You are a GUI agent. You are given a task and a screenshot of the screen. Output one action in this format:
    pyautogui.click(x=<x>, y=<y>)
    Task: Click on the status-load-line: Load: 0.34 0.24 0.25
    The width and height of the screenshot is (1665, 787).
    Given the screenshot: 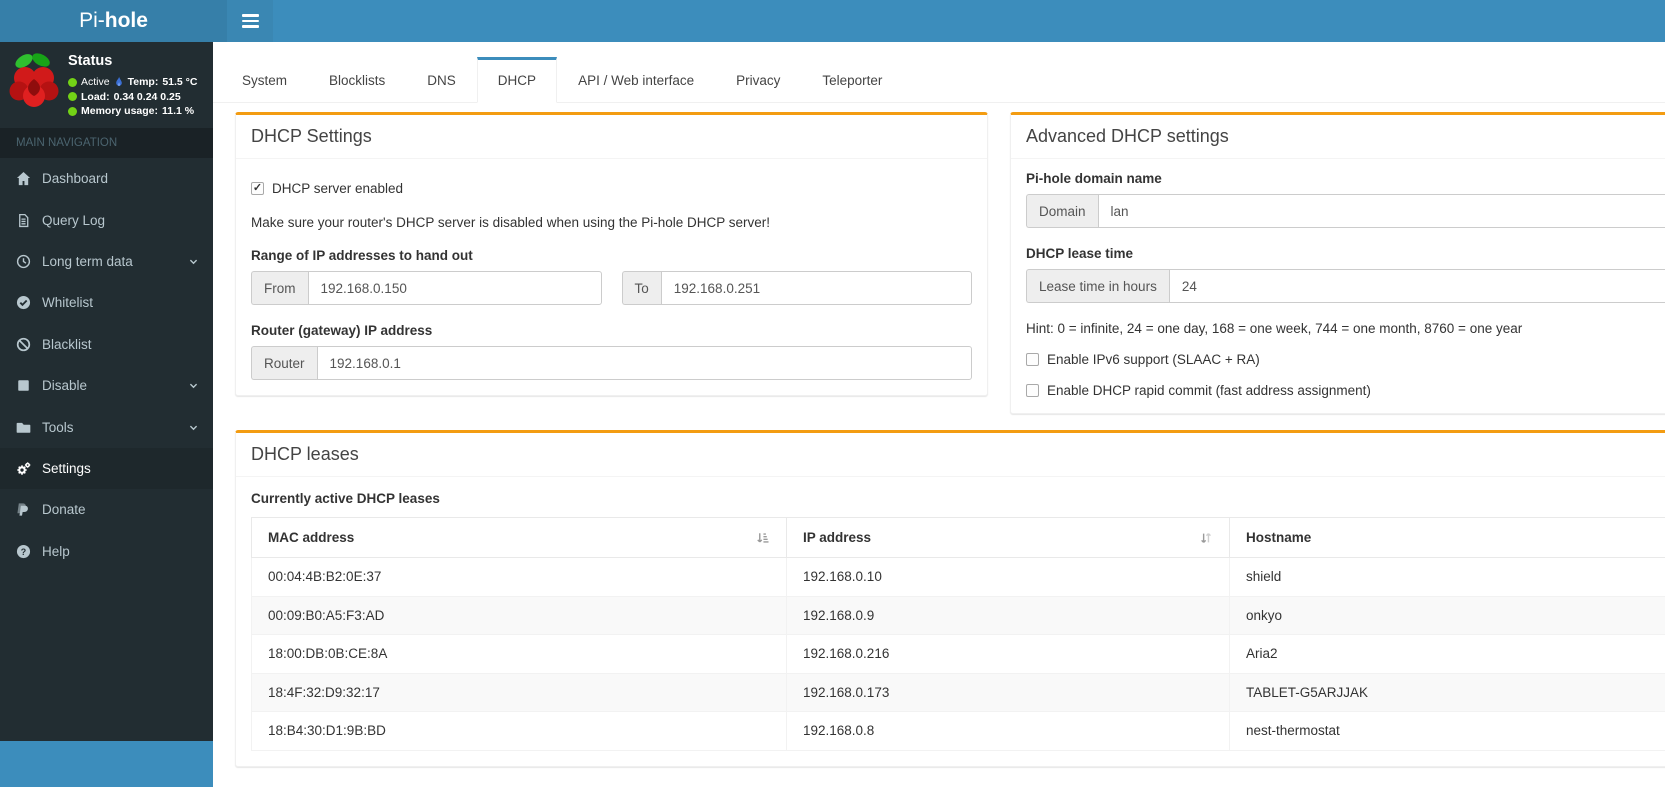 What is the action you would take?
    pyautogui.click(x=132, y=97)
    